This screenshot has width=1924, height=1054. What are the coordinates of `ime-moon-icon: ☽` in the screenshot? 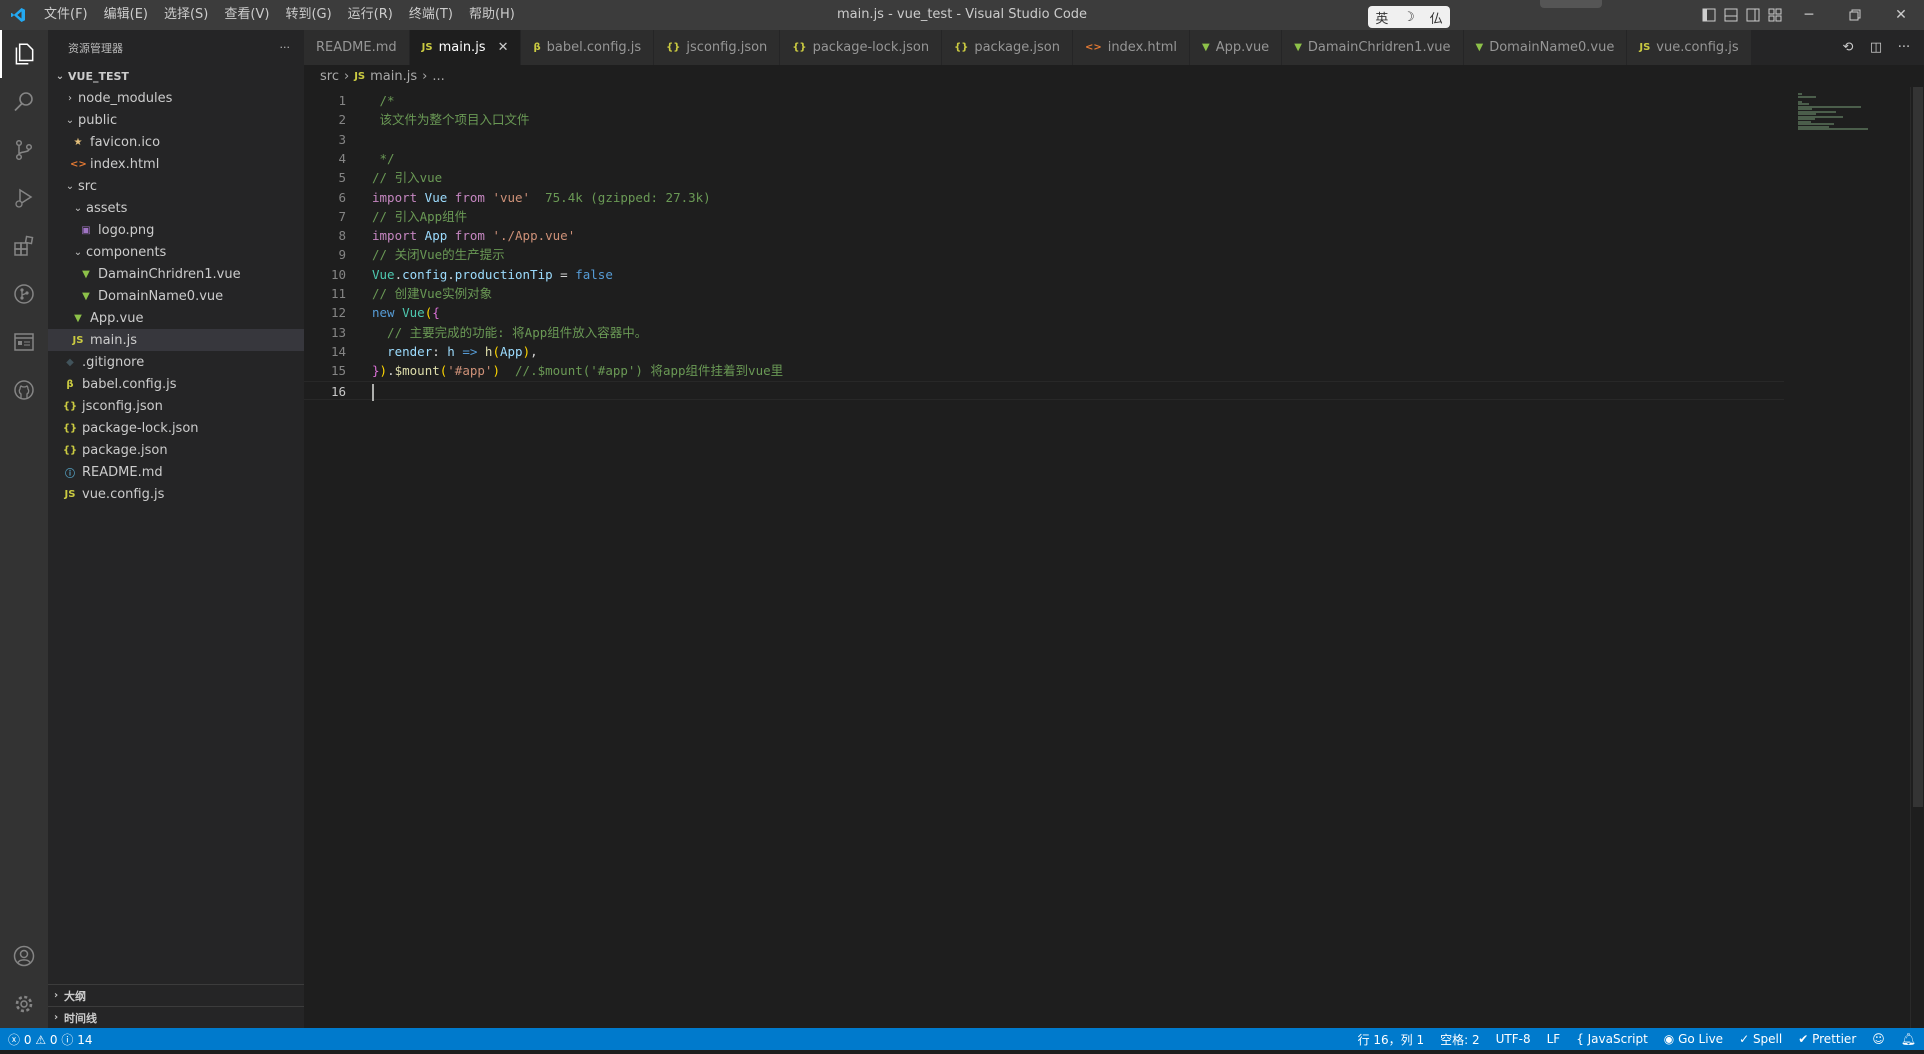 It's located at (1409, 17).